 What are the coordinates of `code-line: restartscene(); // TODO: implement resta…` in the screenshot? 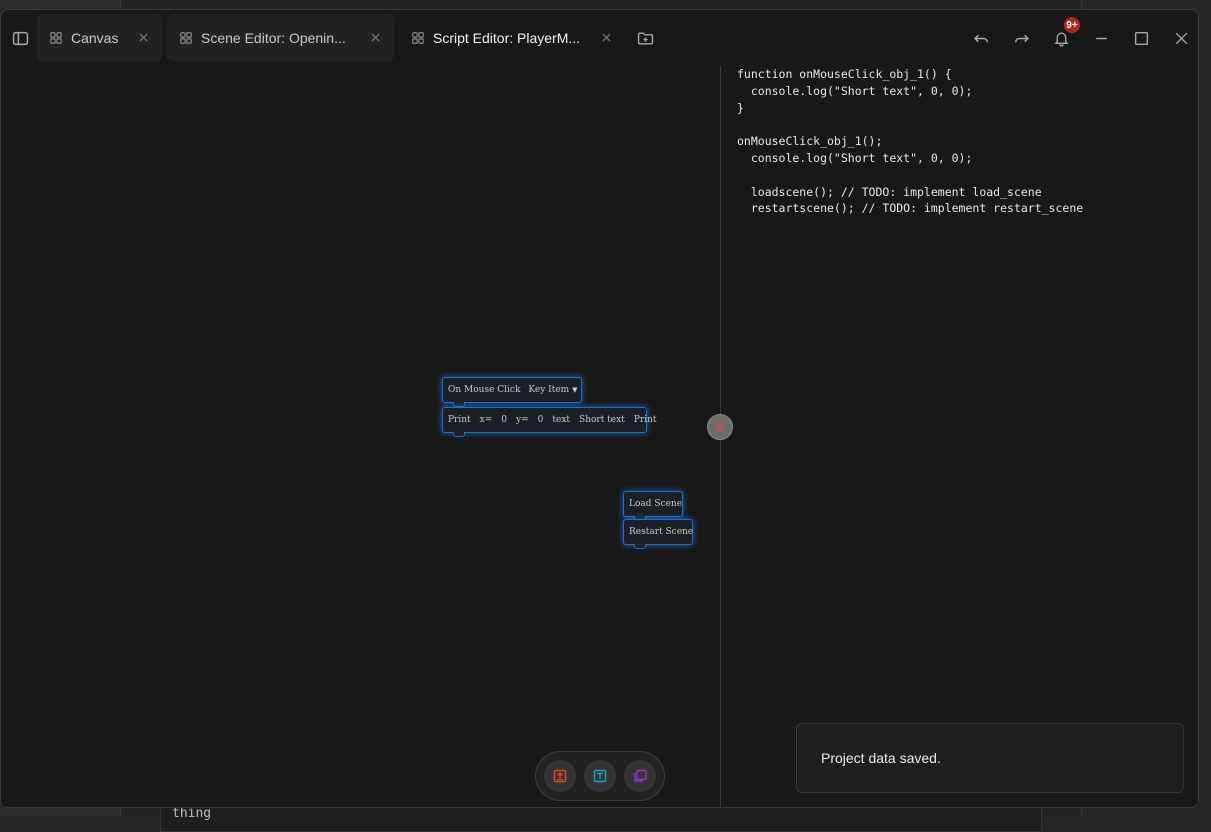 It's located at (910, 208).